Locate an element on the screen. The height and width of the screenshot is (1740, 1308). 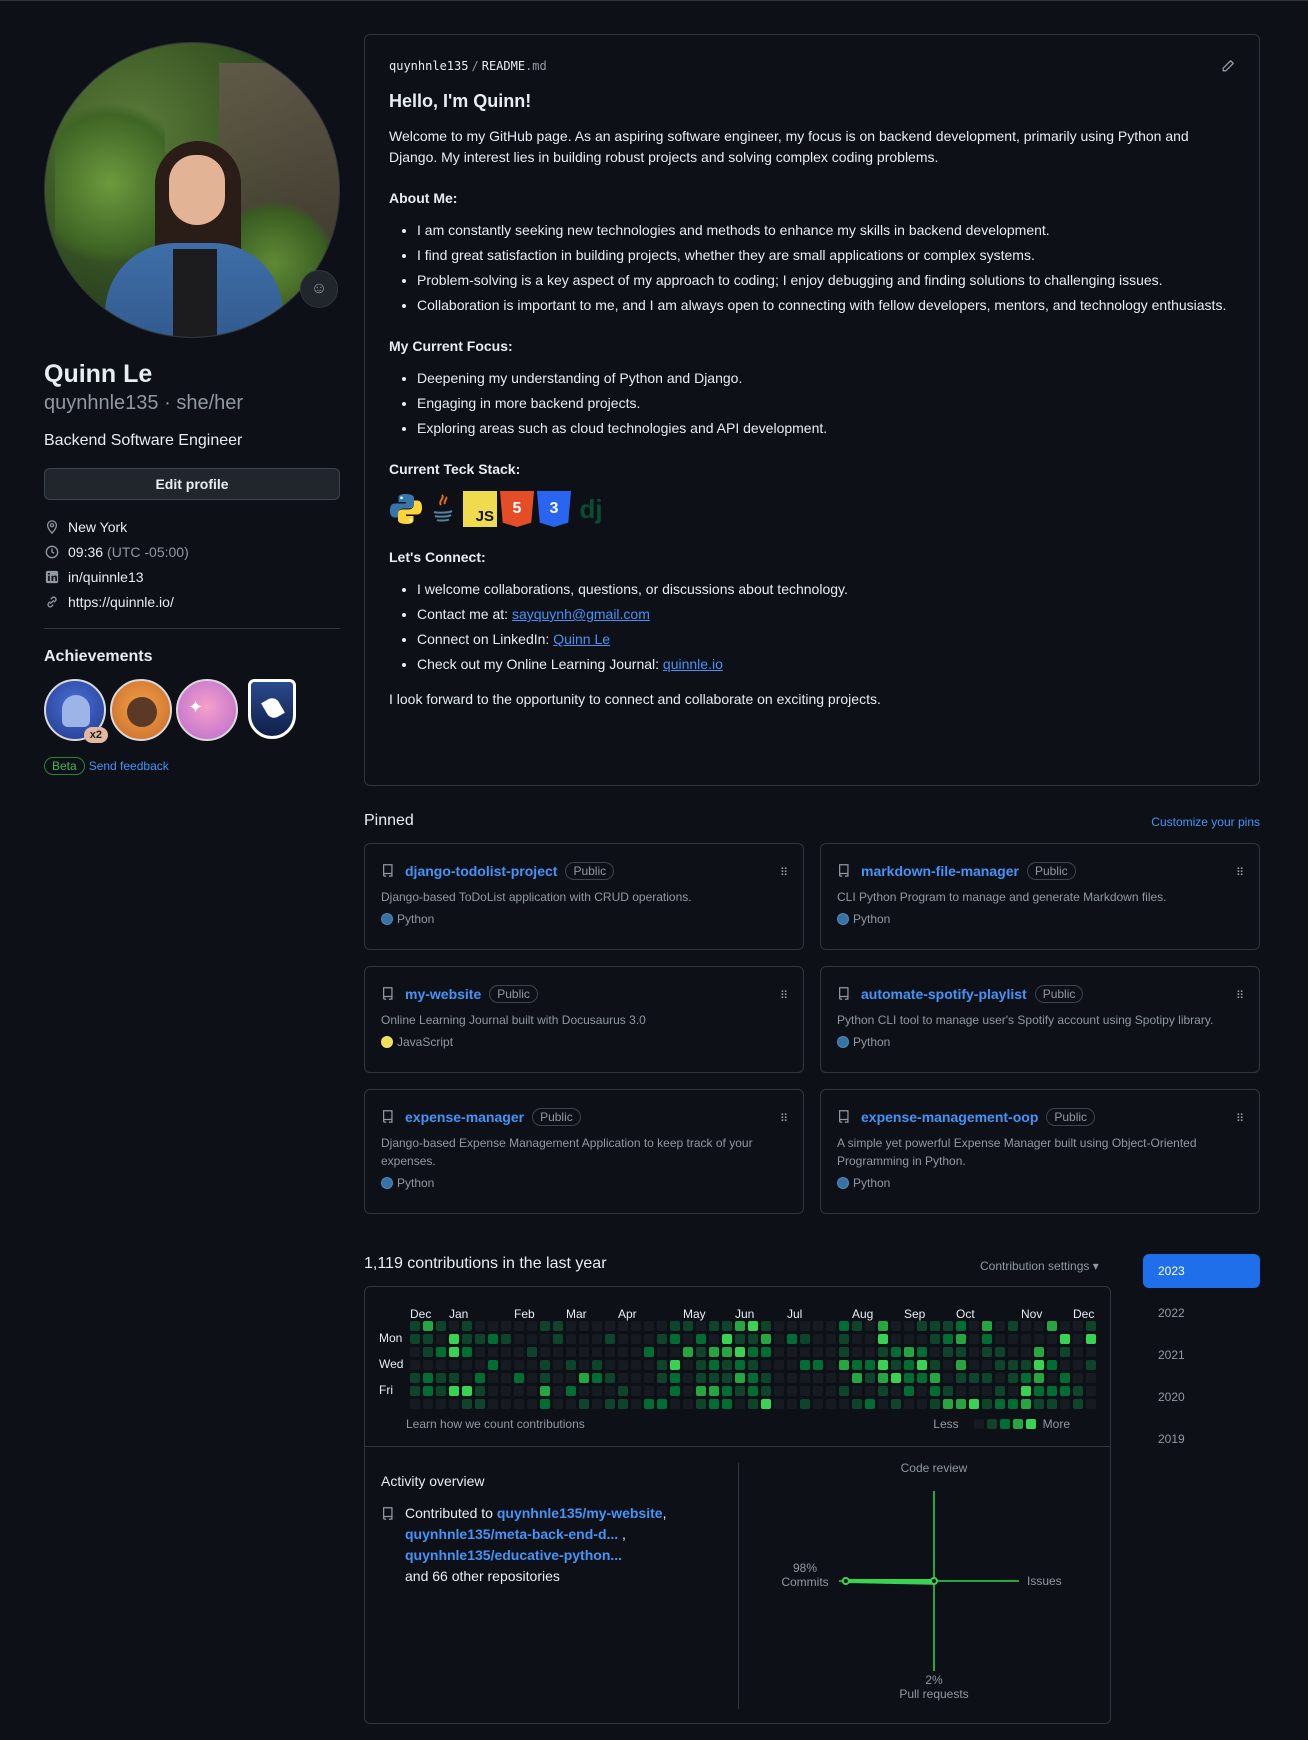
rocket-shield-badge is located at coordinates (272, 709).